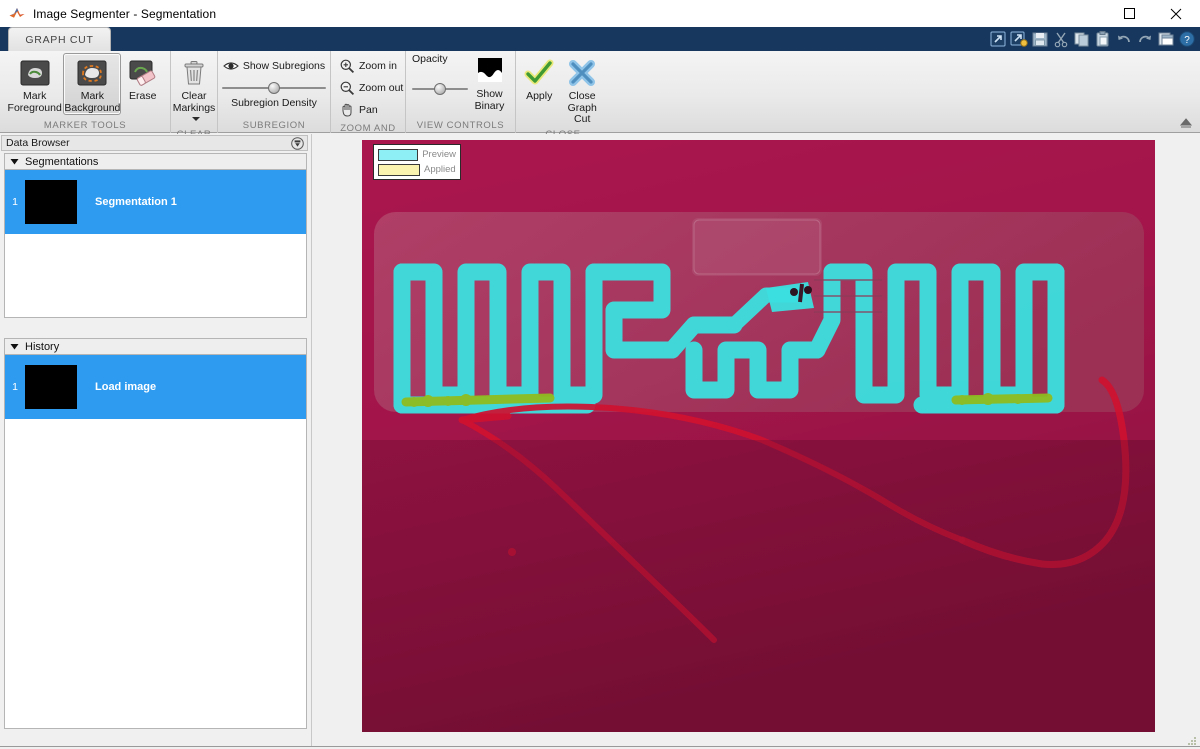 The width and height of the screenshot is (1200, 749). I want to click on ribbon-group-clear: Clear Markings CLEAR, so click(194, 95).